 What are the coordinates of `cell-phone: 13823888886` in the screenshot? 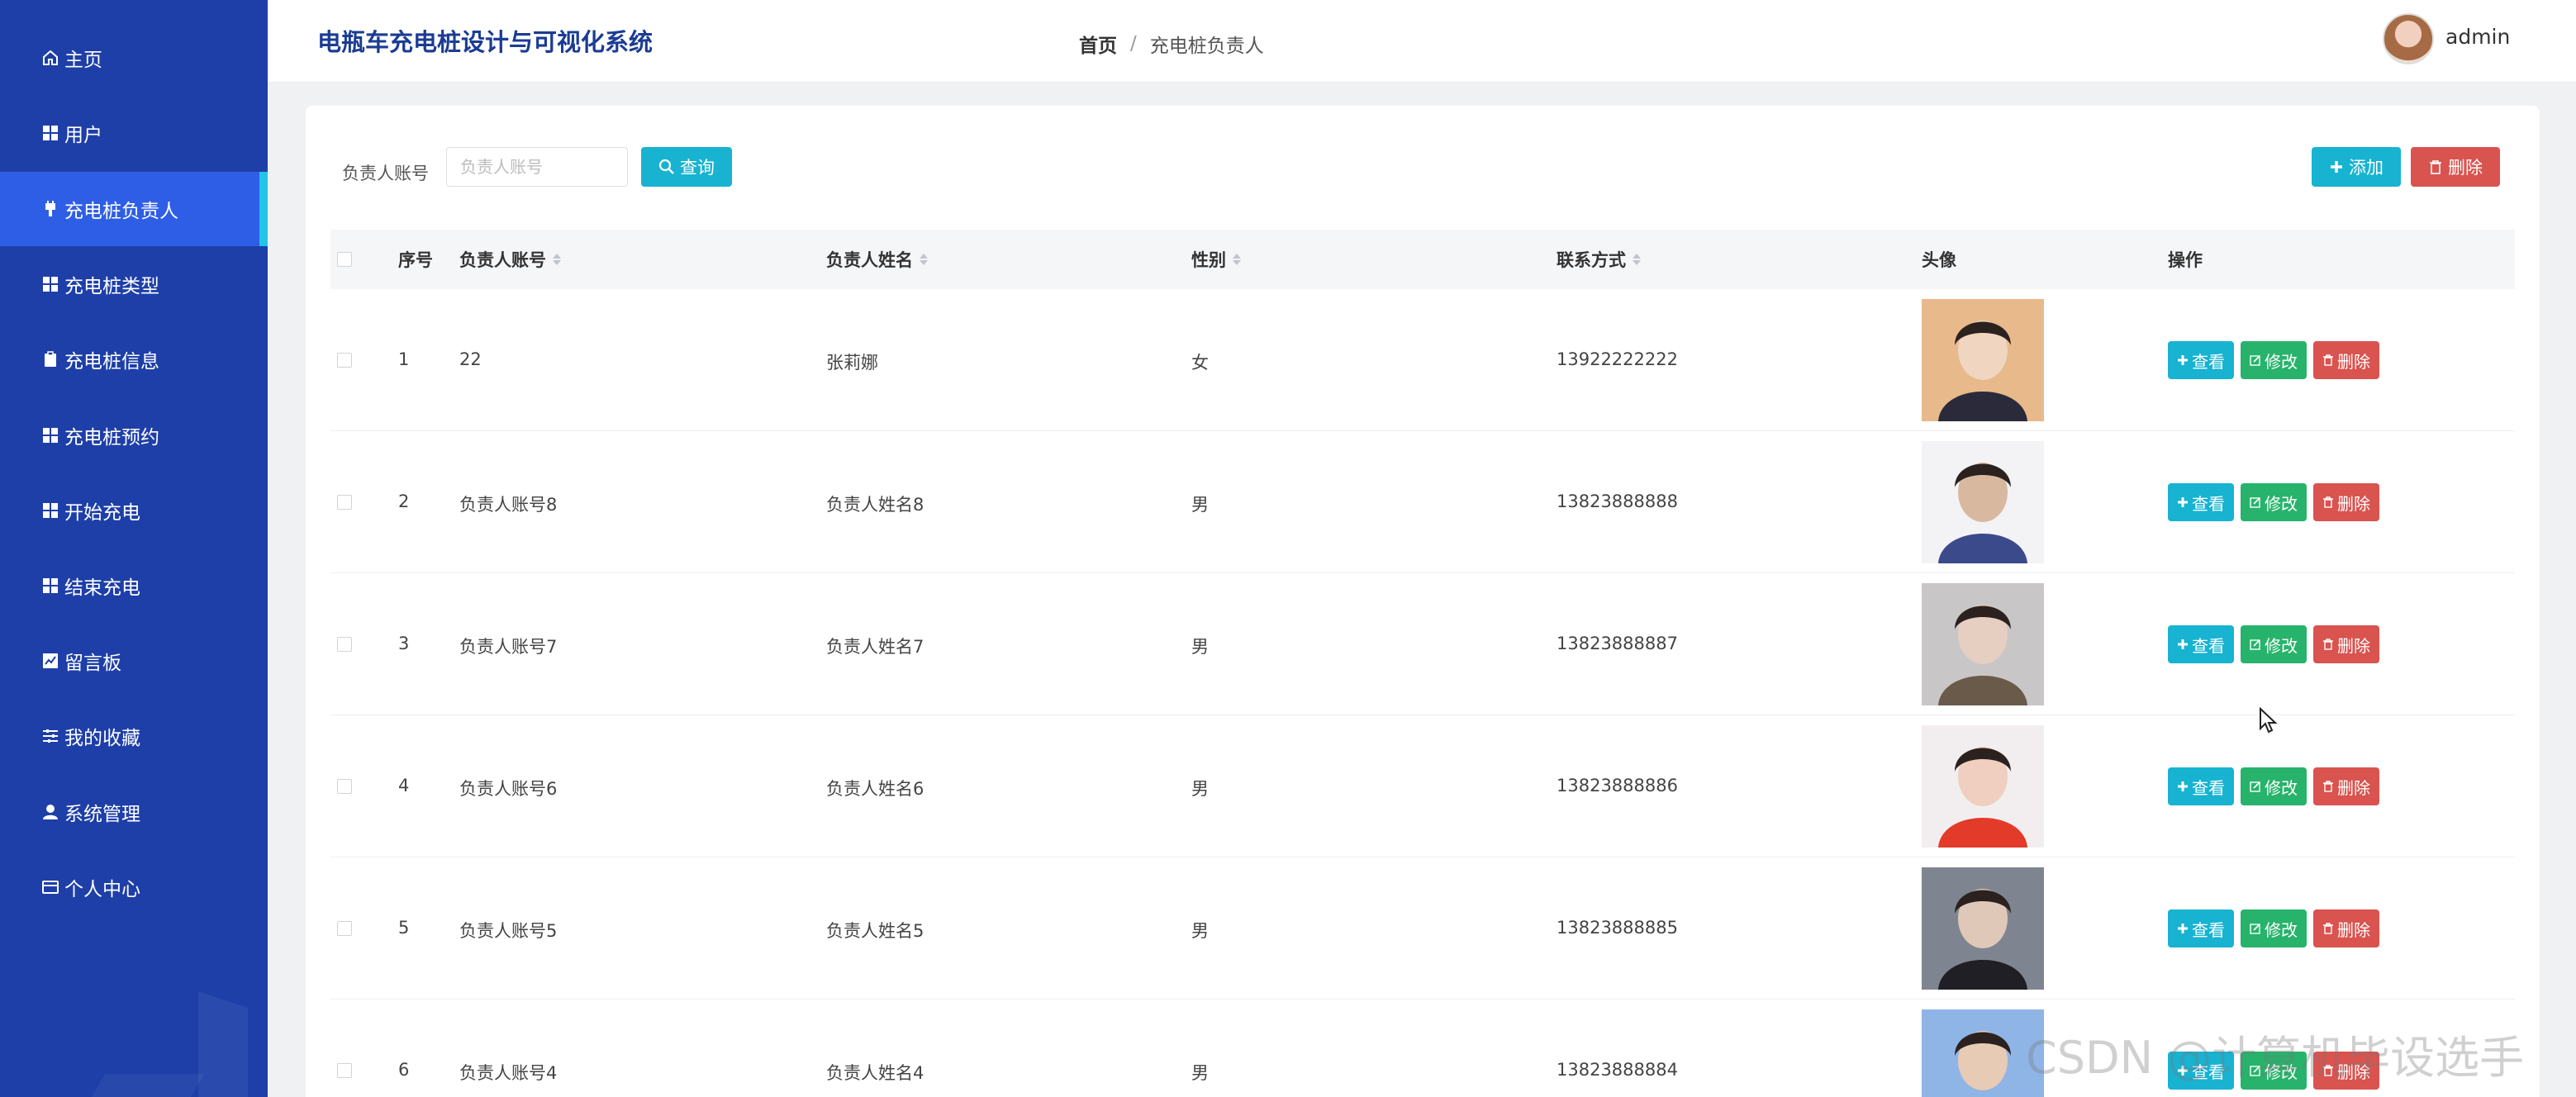 It's located at (1617, 785).